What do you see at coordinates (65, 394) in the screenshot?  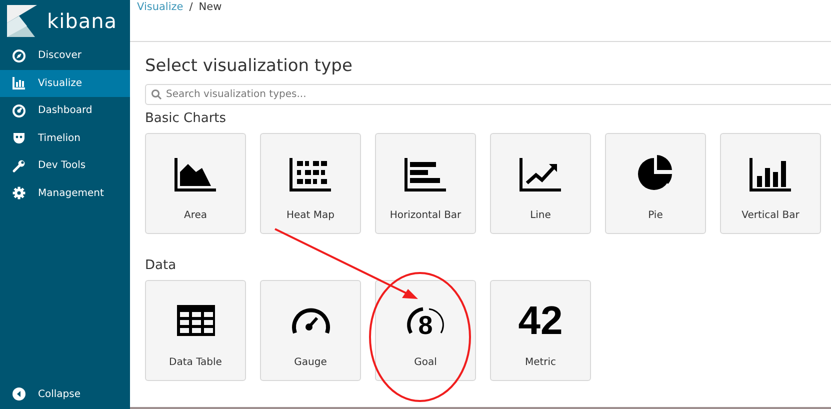 I see `collapse-button: Collapse` at bounding box center [65, 394].